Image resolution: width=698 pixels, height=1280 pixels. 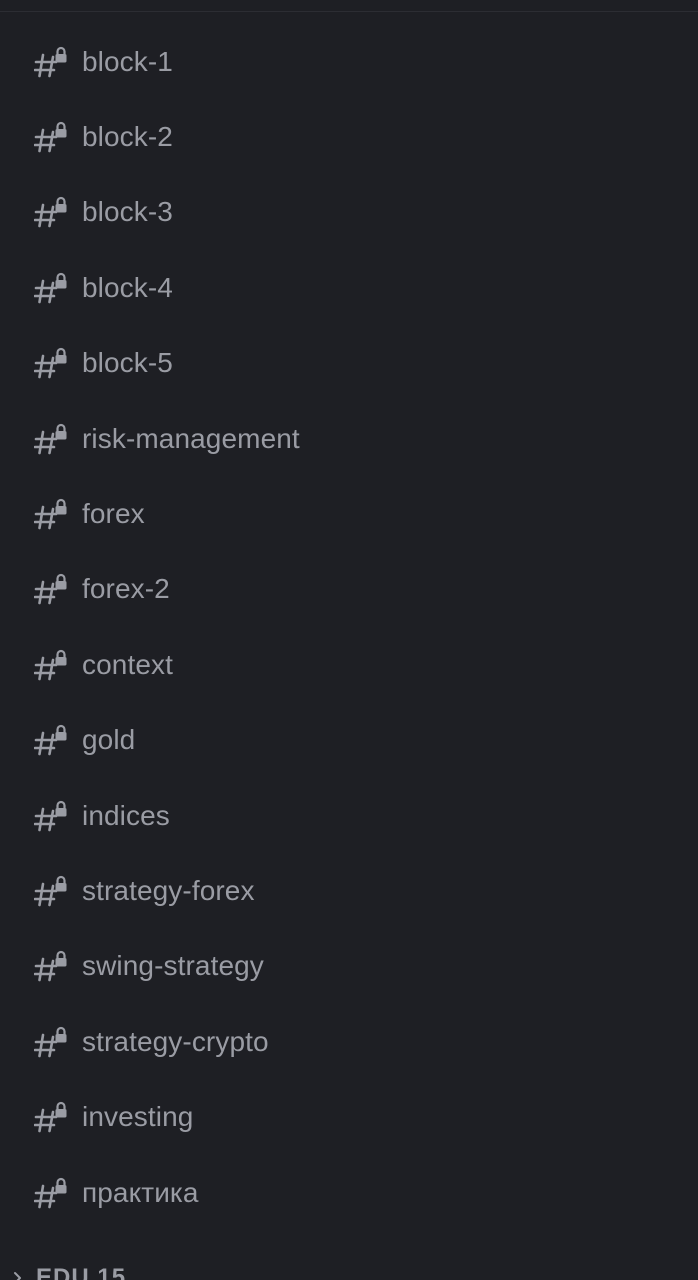 What do you see at coordinates (349, 664) in the screenshot?
I see `channel-item-context: context` at bounding box center [349, 664].